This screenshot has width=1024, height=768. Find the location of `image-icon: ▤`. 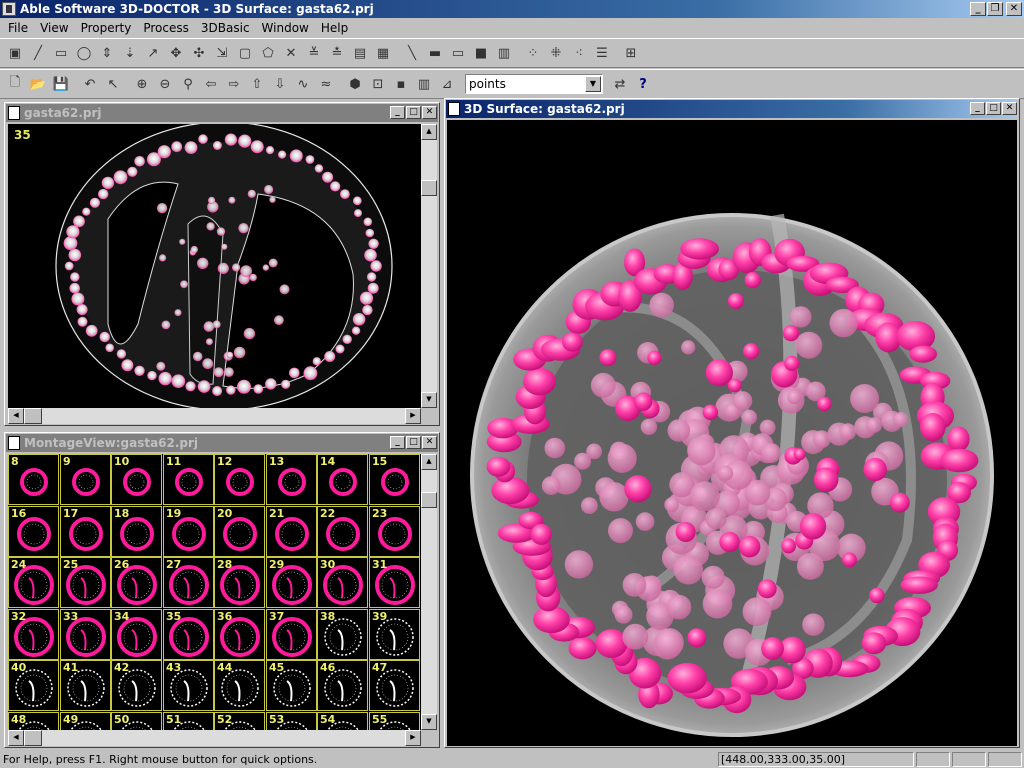

image-icon: ▤ is located at coordinates (360, 53).